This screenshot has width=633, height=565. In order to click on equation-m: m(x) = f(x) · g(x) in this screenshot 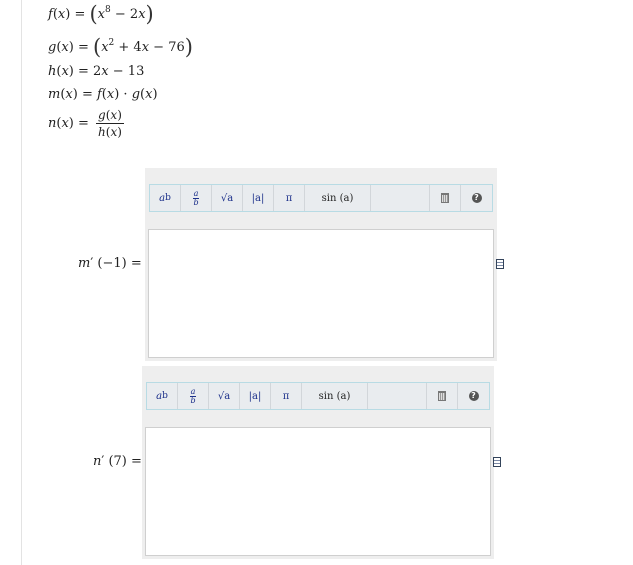, I will do `click(103, 94)`.